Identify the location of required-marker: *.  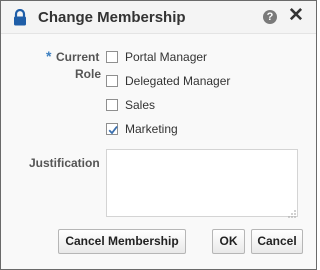
(49, 56).